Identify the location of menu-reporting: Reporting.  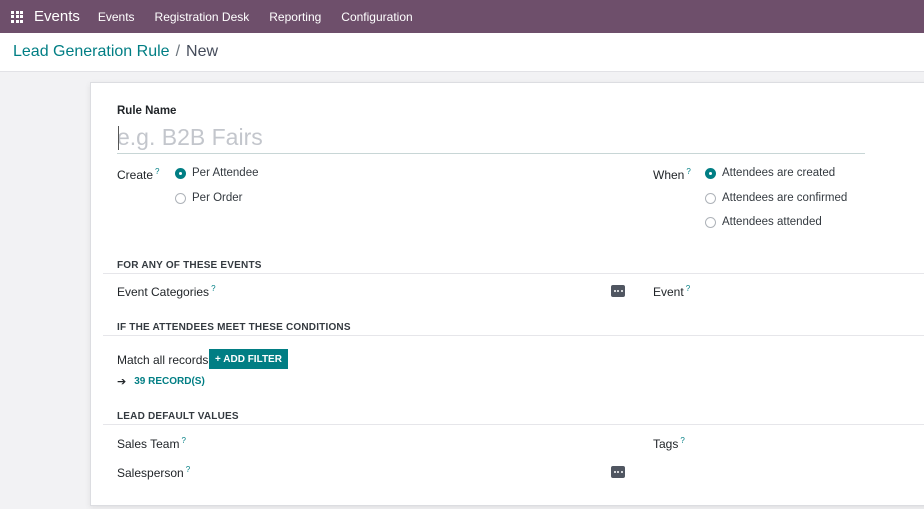
(295, 17).